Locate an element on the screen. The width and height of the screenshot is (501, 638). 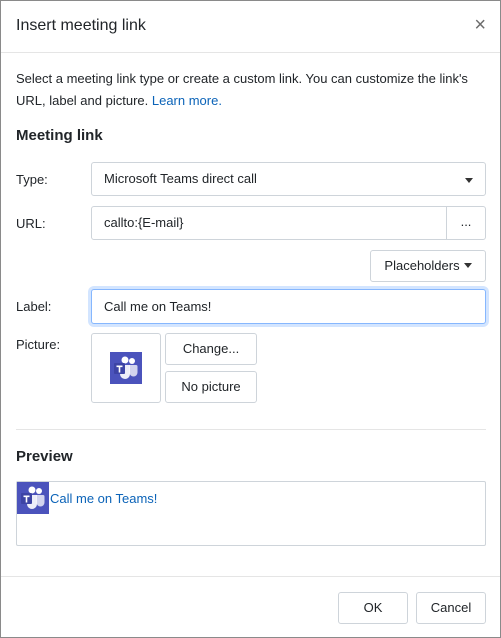
preview-box: Call me on Teams! is located at coordinates (251, 513).